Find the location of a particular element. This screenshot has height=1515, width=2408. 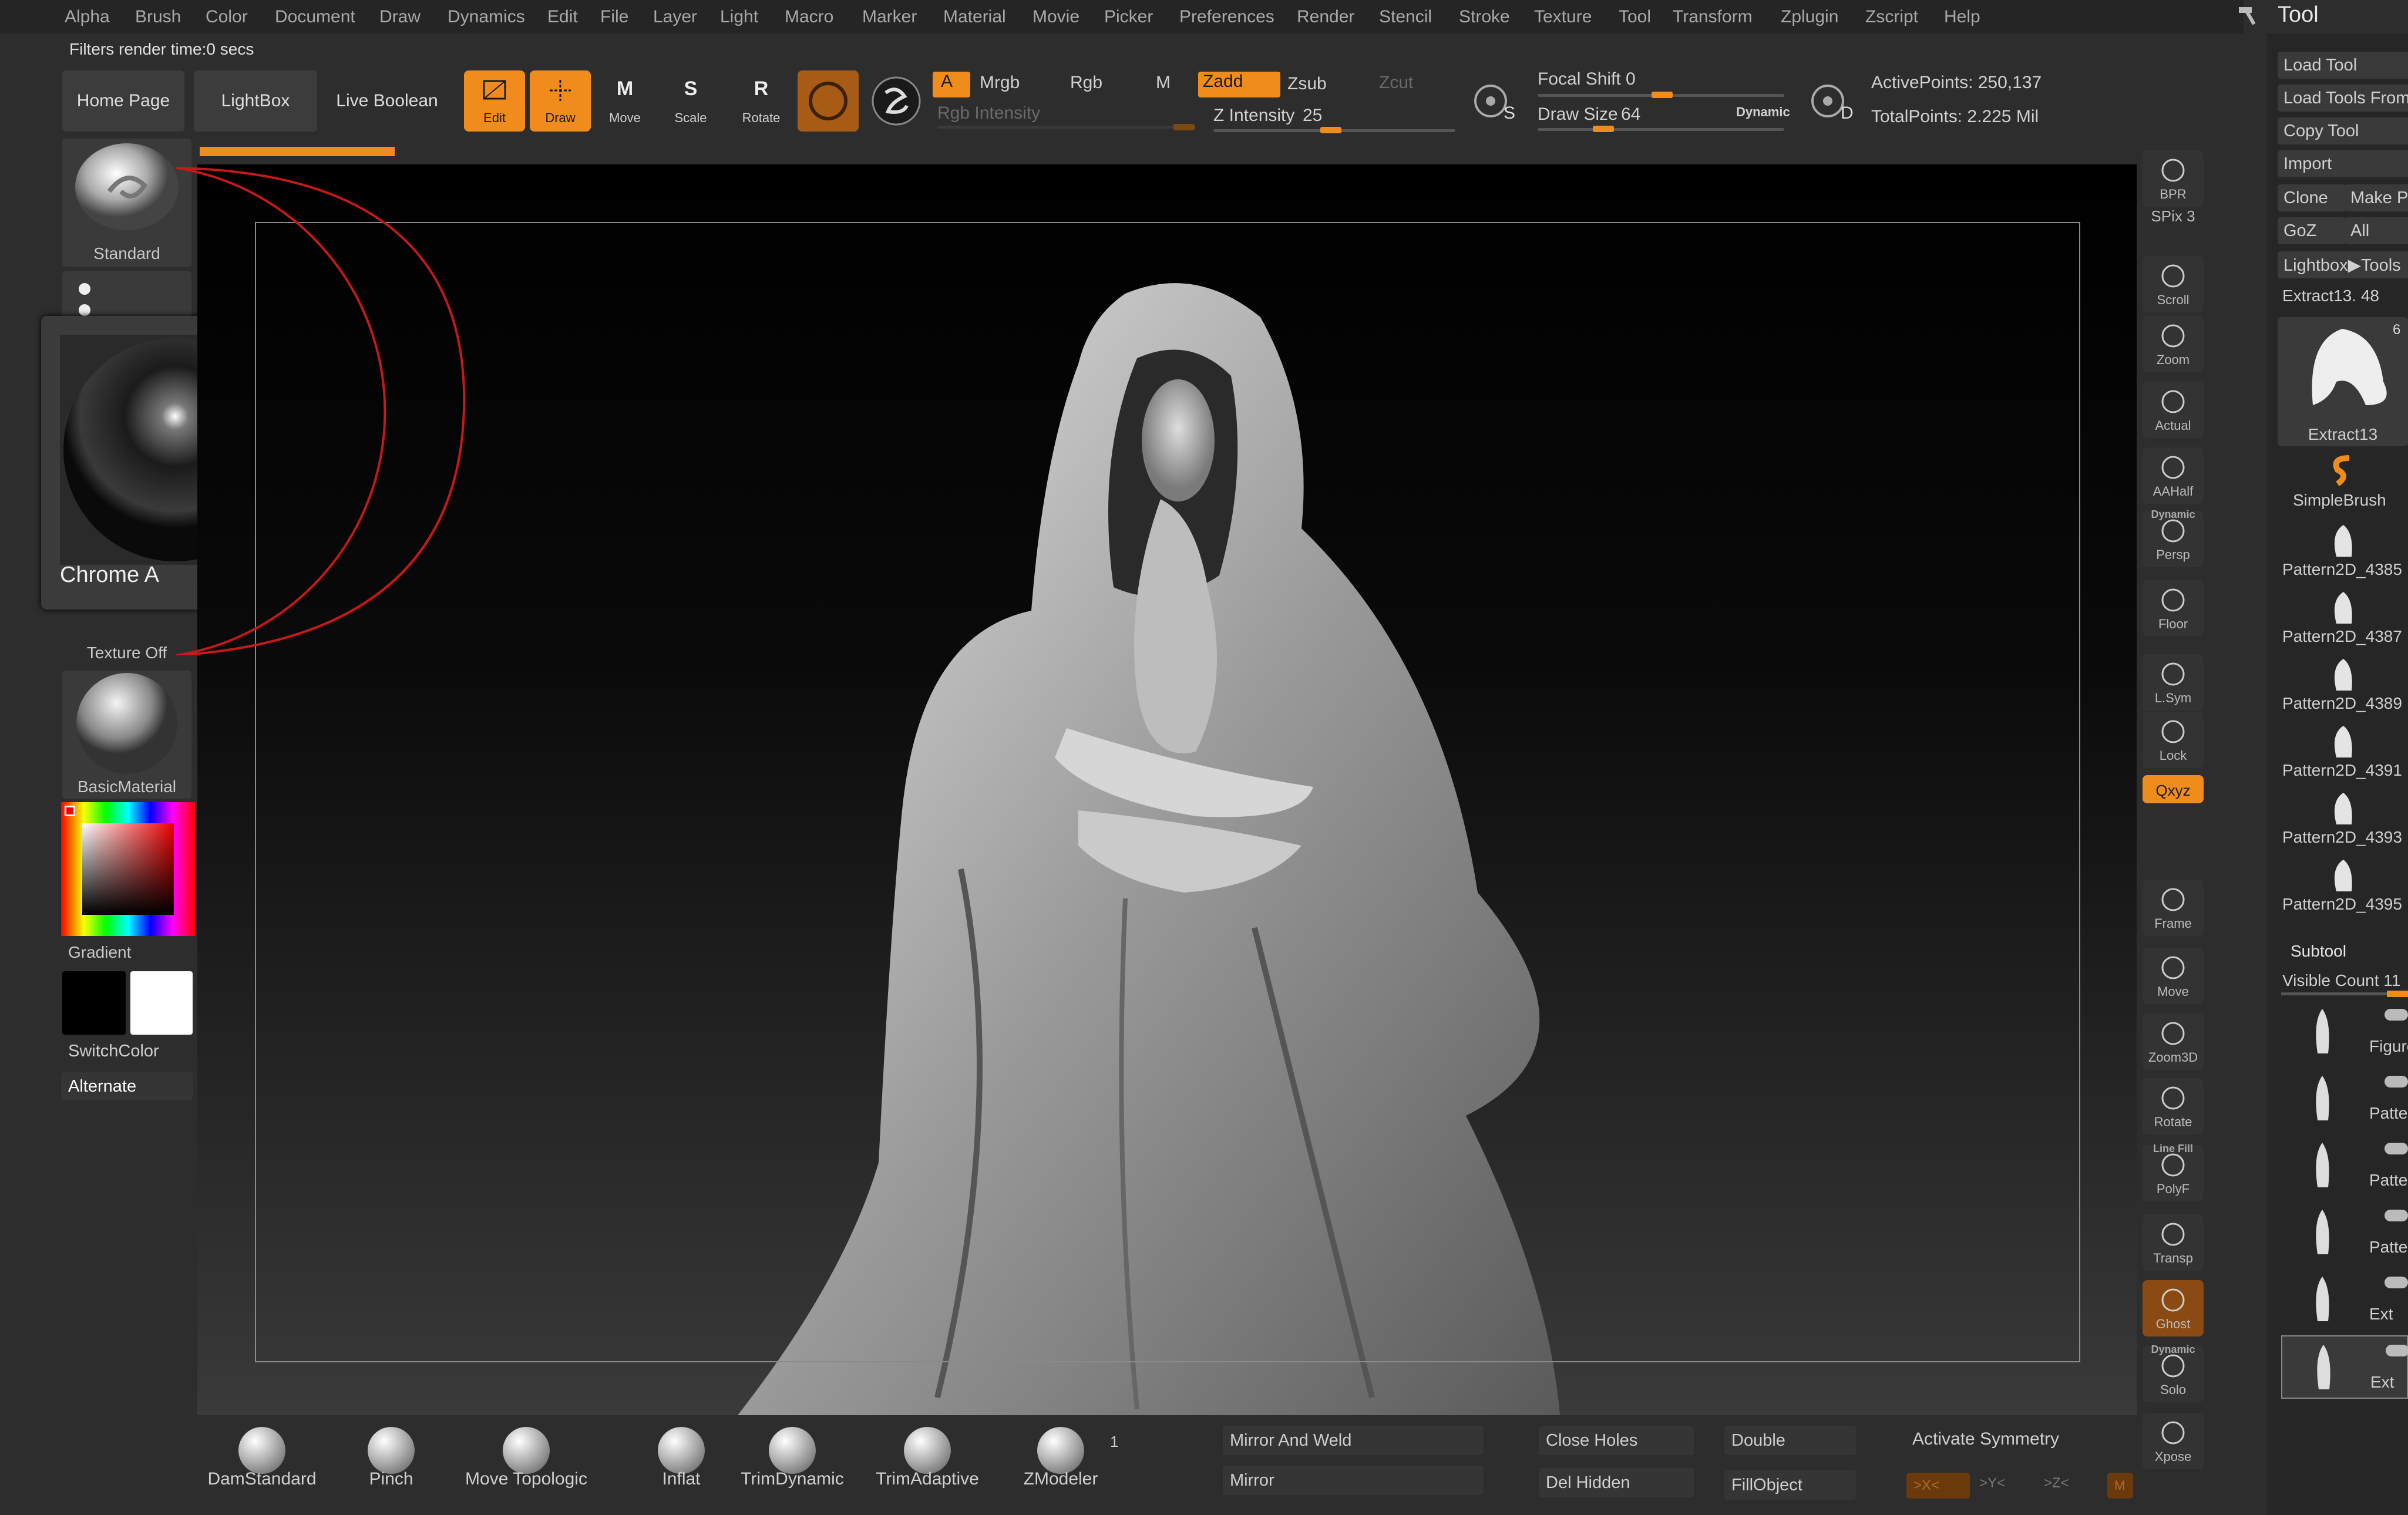

switchcolor-button: SwitchColor is located at coordinates (127, 1051).